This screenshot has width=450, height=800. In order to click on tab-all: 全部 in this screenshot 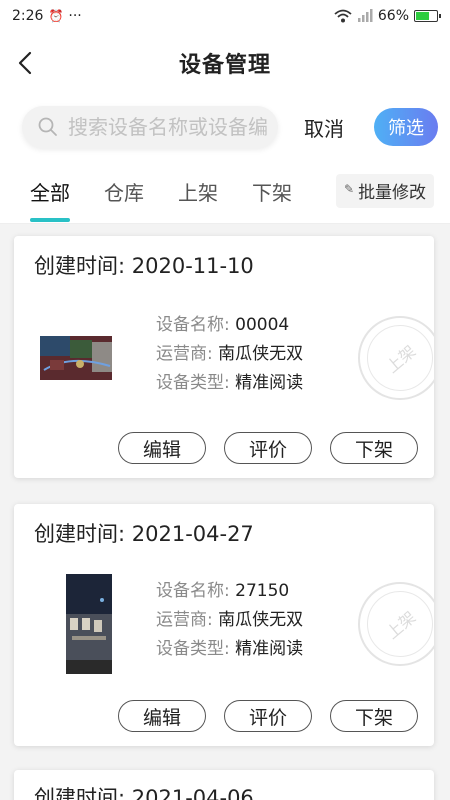, I will do `click(50, 192)`.